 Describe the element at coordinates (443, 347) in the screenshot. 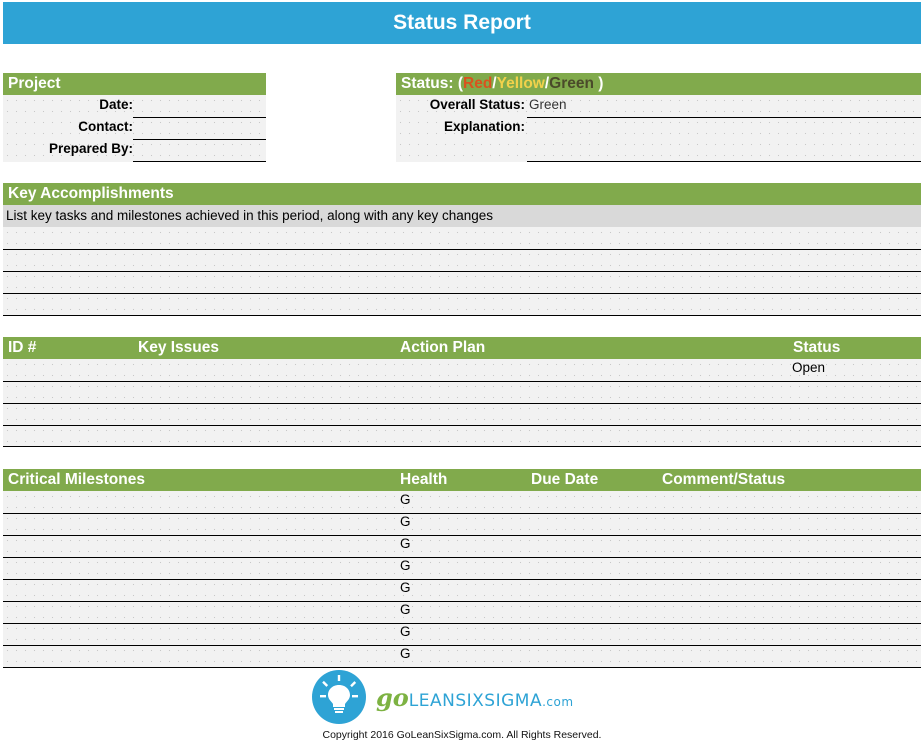

I see `column-header-action-plan: Action Plan` at that location.